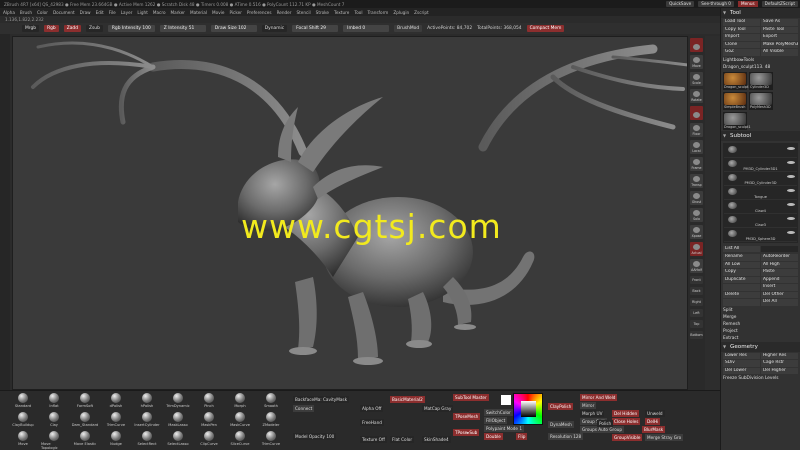  Describe the element at coordinates (373, 439) in the screenshot. I see `texture-off-button: Texture Off` at that location.